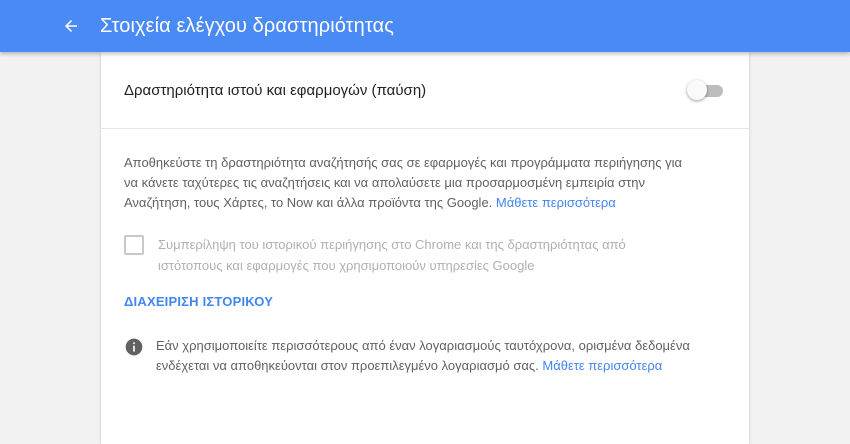 The image size is (850, 444). I want to click on arrow-back-icon, so click(71, 26).